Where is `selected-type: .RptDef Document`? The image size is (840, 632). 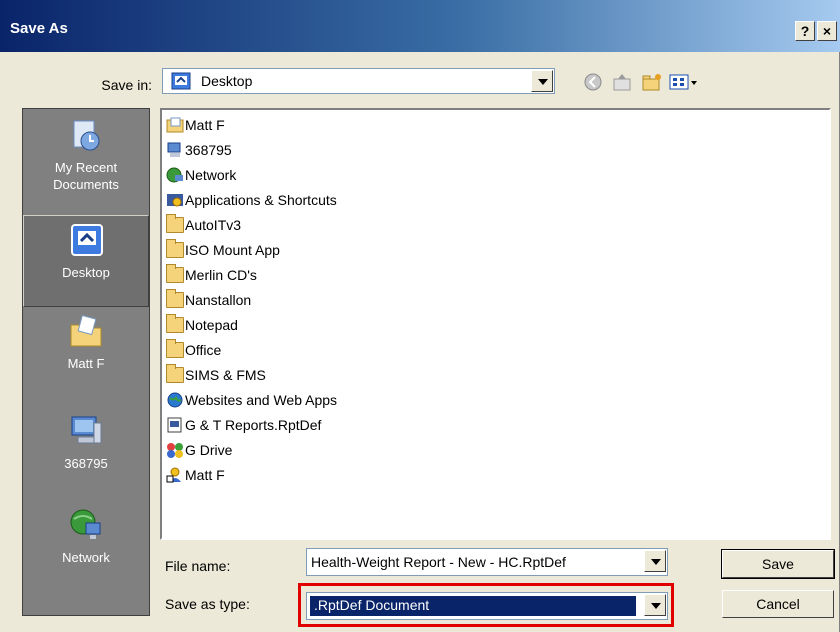 selected-type: .RptDef Document is located at coordinates (473, 606).